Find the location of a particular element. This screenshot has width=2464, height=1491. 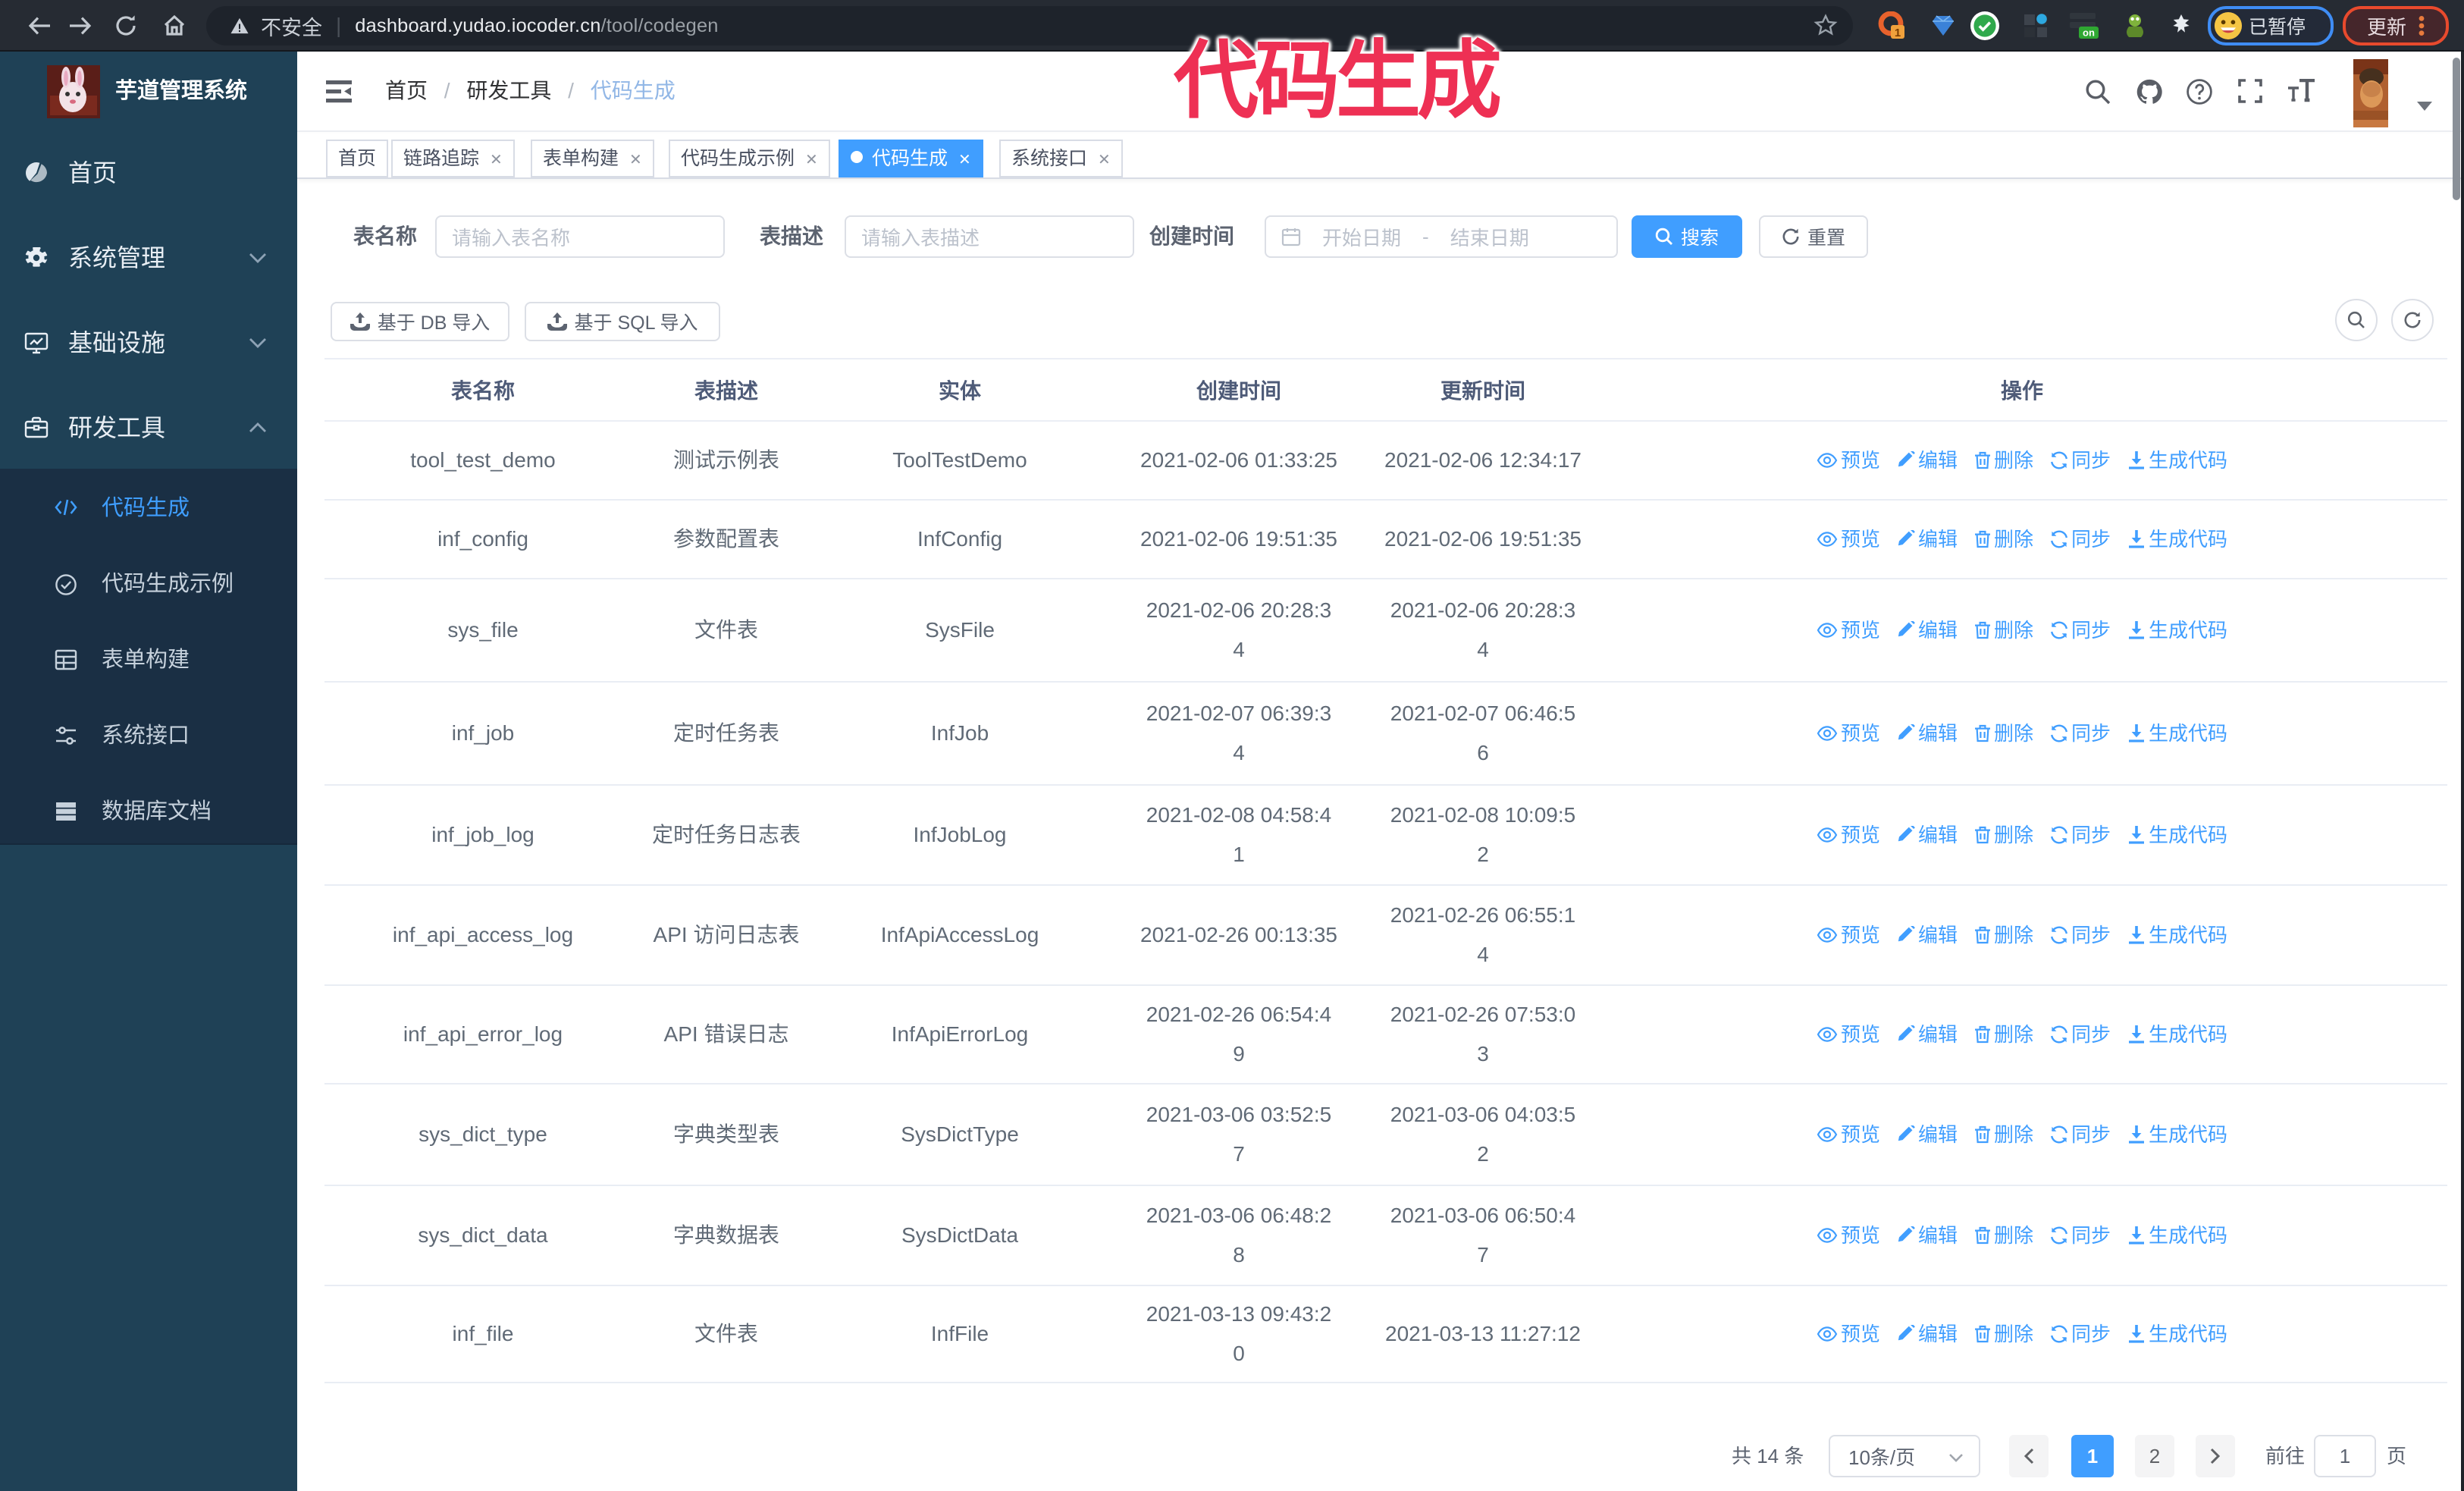

svg-text: 1 is located at coordinates (1898, 33).